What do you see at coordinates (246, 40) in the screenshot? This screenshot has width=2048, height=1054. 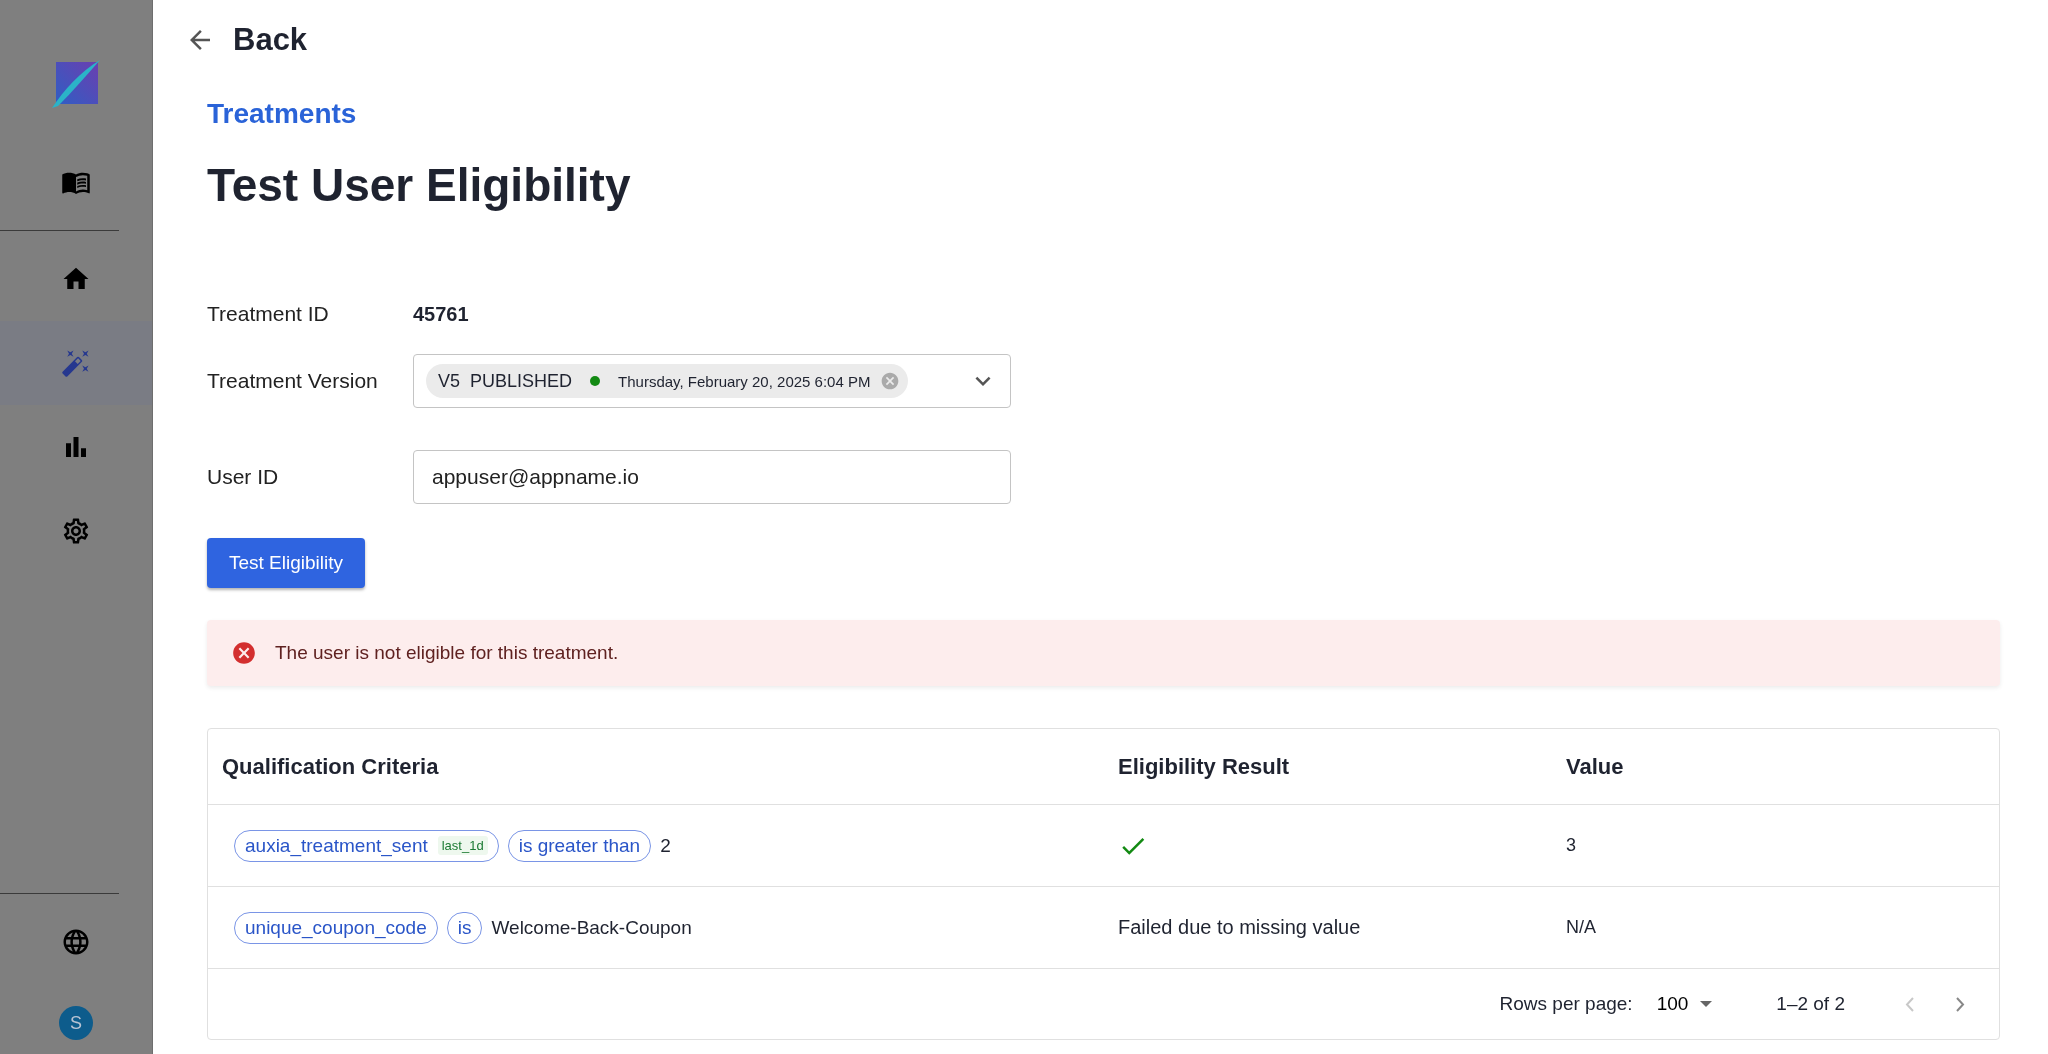 I see `back-button: Back` at bounding box center [246, 40].